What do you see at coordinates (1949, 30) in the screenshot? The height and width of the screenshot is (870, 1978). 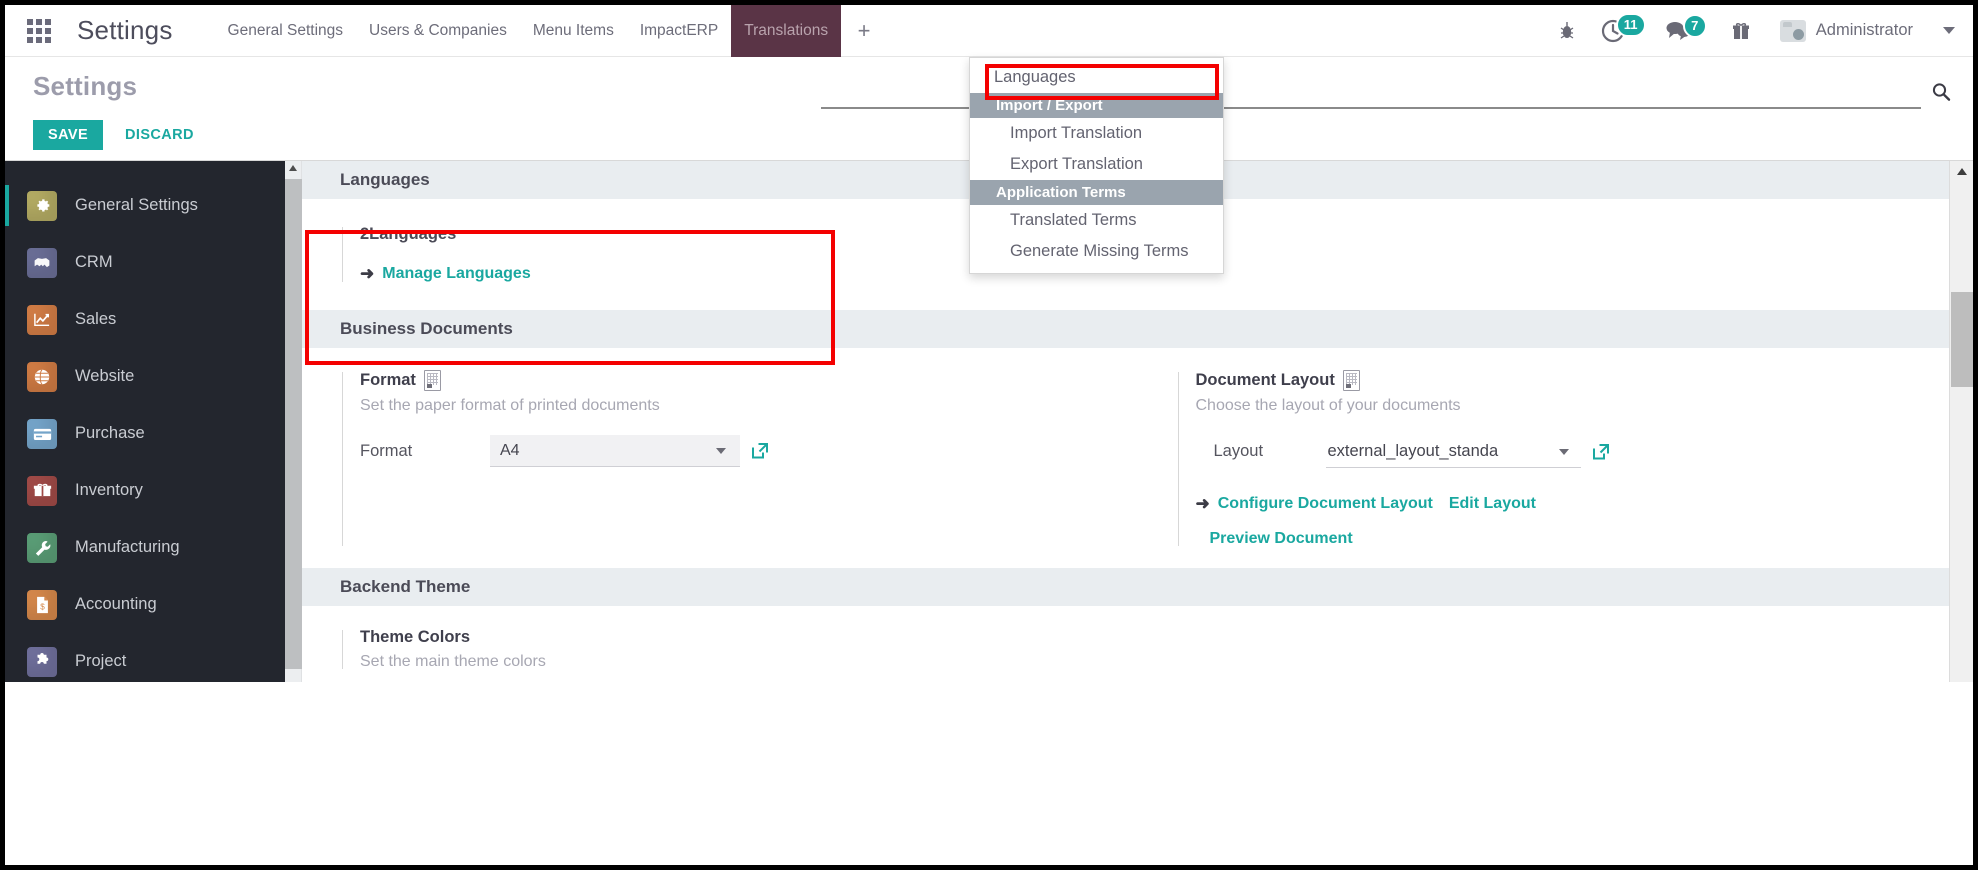 I see `chevron-down-icon` at bounding box center [1949, 30].